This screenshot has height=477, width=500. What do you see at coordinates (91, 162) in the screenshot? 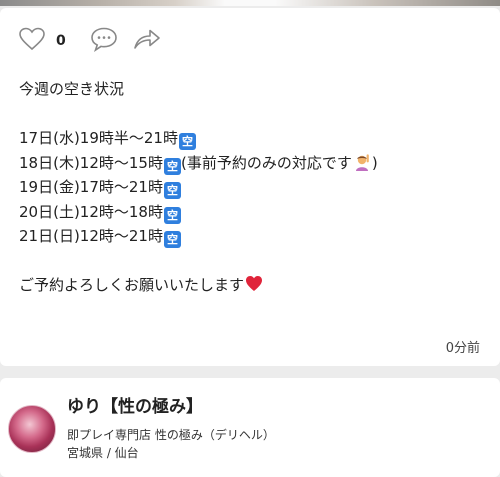
I see `schedule-text: 18日(木)12時〜15時` at bounding box center [91, 162].